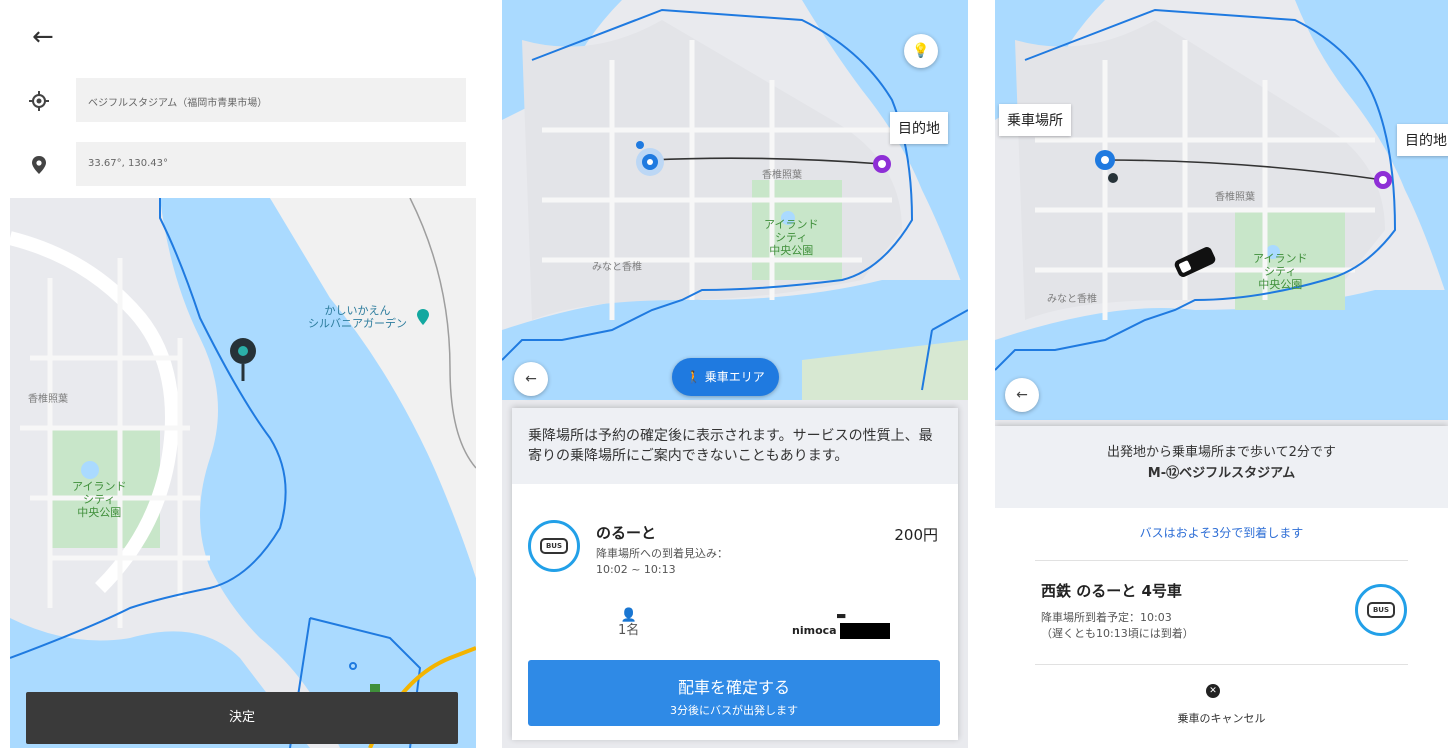 The height and width of the screenshot is (748, 1448). I want to click on service-price: 200円, so click(916, 535).